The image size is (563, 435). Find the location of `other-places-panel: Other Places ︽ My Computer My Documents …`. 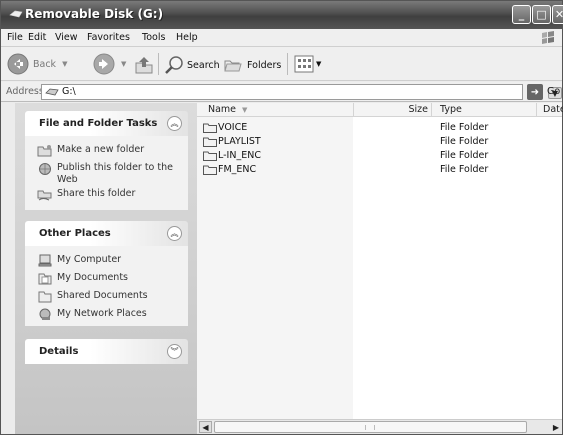

other-places-panel: Other Places ︽ My Computer My Documents … is located at coordinates (106, 273).